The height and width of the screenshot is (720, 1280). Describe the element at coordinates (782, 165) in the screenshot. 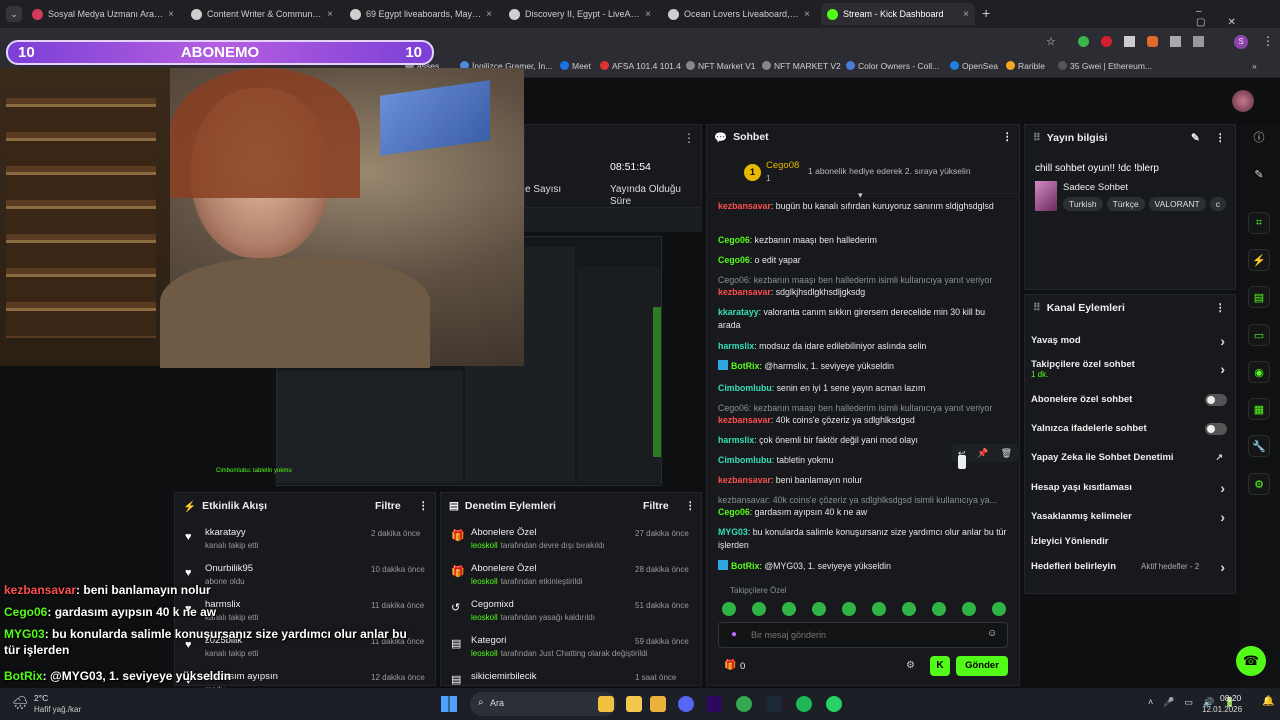

I see `pinned-user: Cego08` at that location.